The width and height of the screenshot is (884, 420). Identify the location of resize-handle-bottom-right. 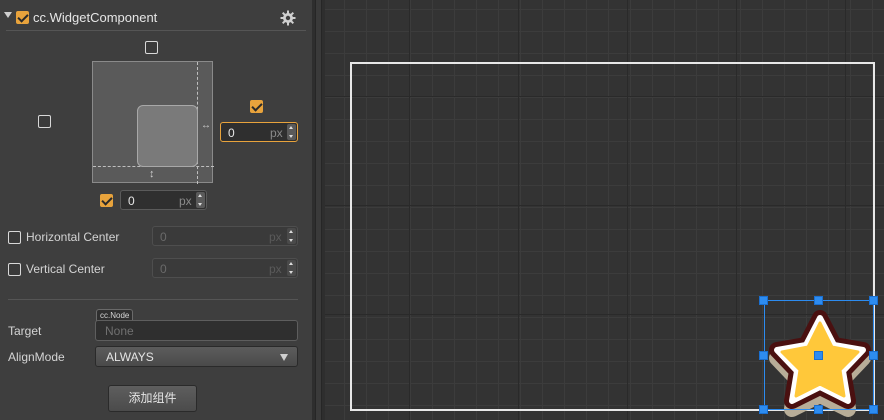
(873, 409).